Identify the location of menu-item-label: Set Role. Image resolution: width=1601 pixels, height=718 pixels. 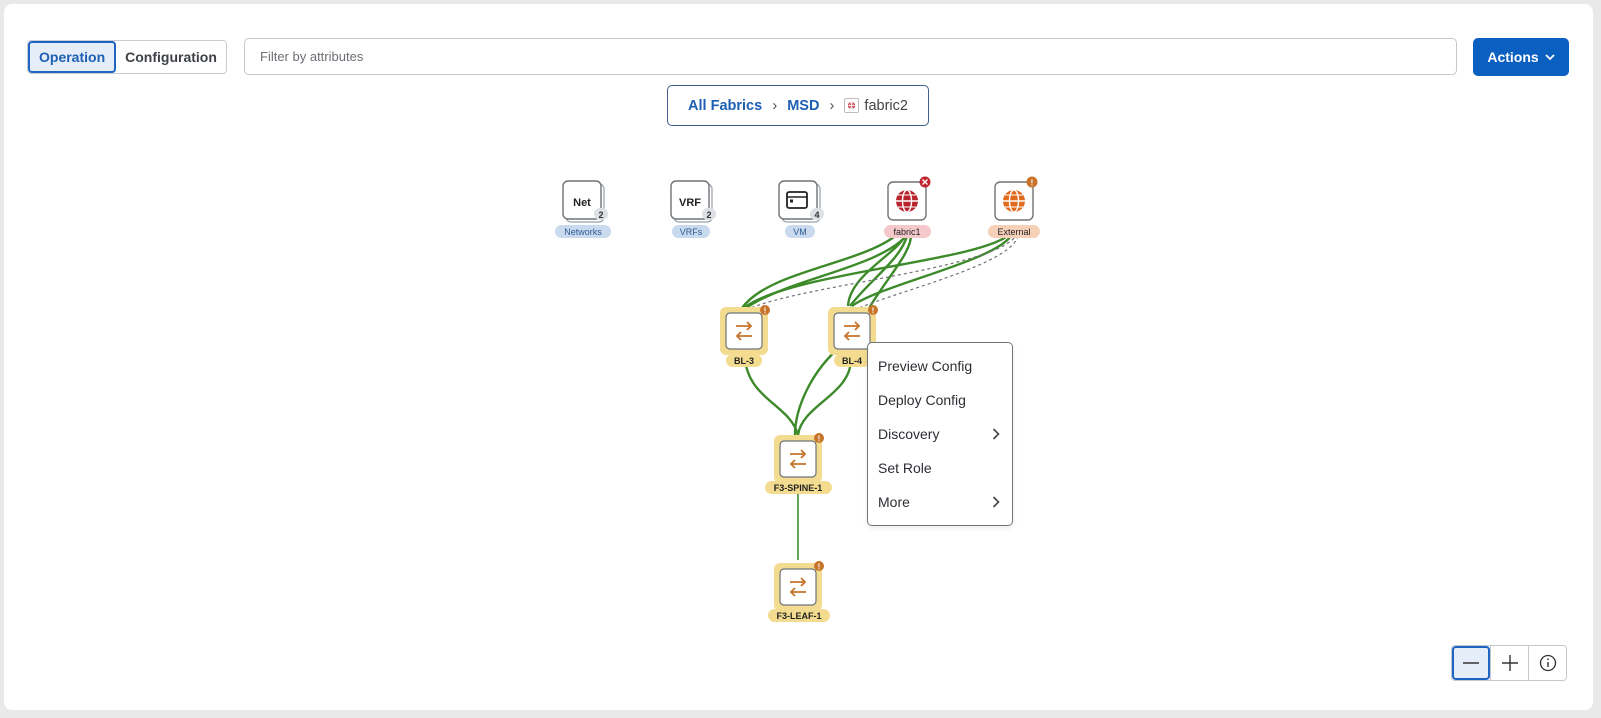
(905, 468).